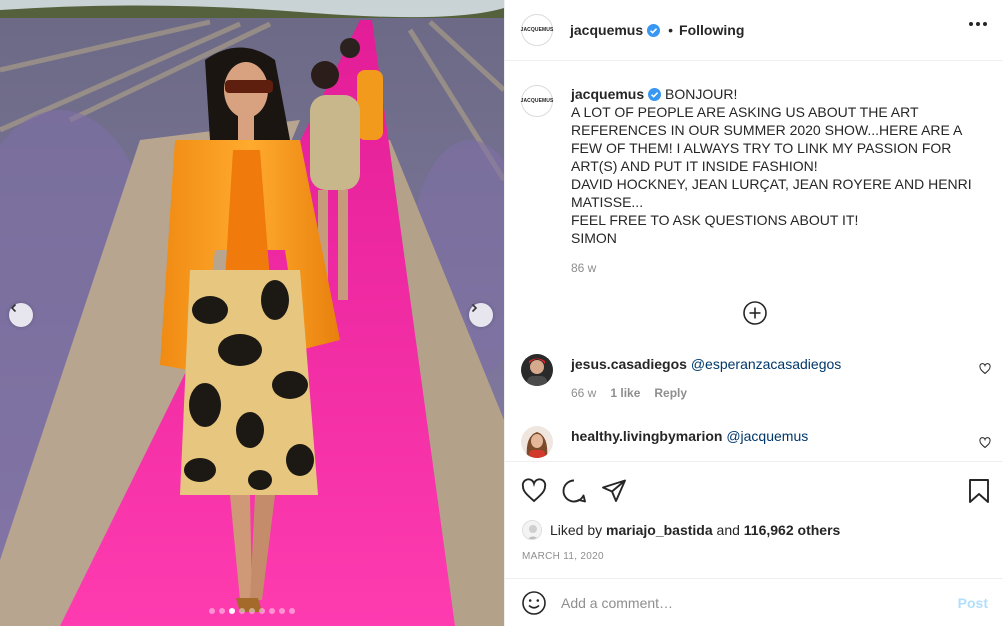 The image size is (1003, 626). I want to click on caption-username: jacquemus, so click(607, 94).